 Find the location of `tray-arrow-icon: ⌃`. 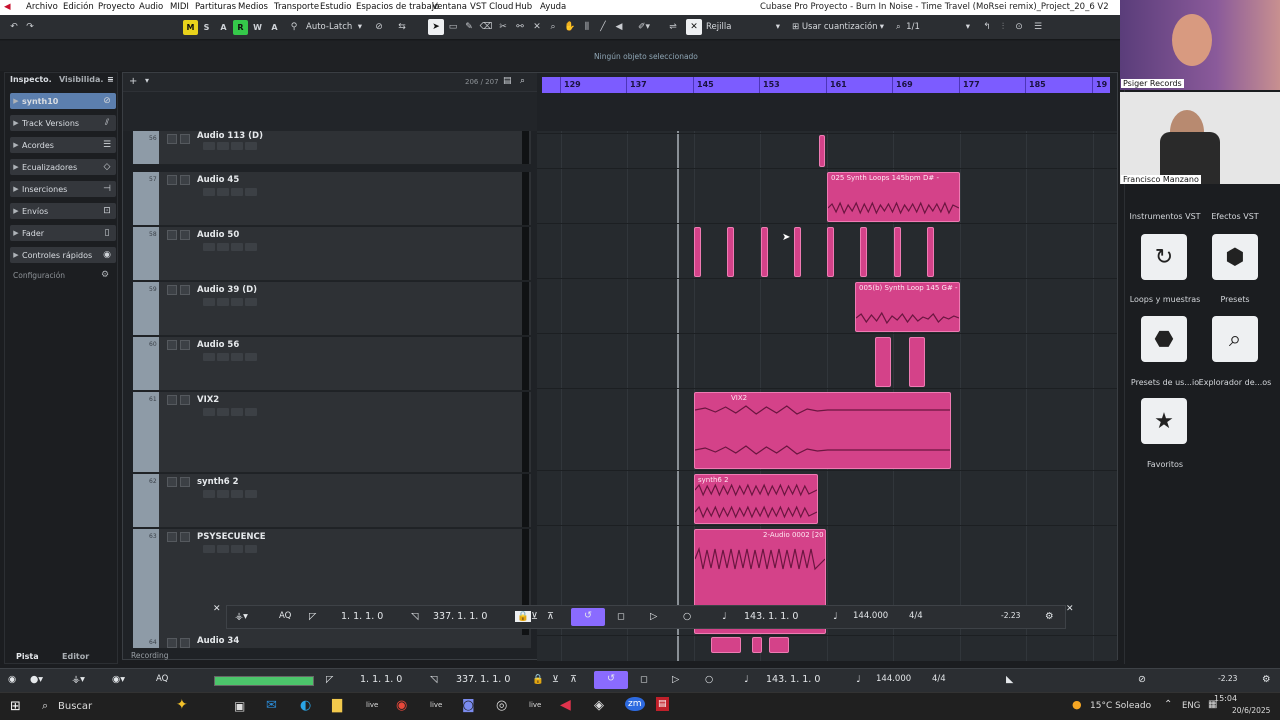

tray-arrow-icon: ⌃ is located at coordinates (1168, 704).